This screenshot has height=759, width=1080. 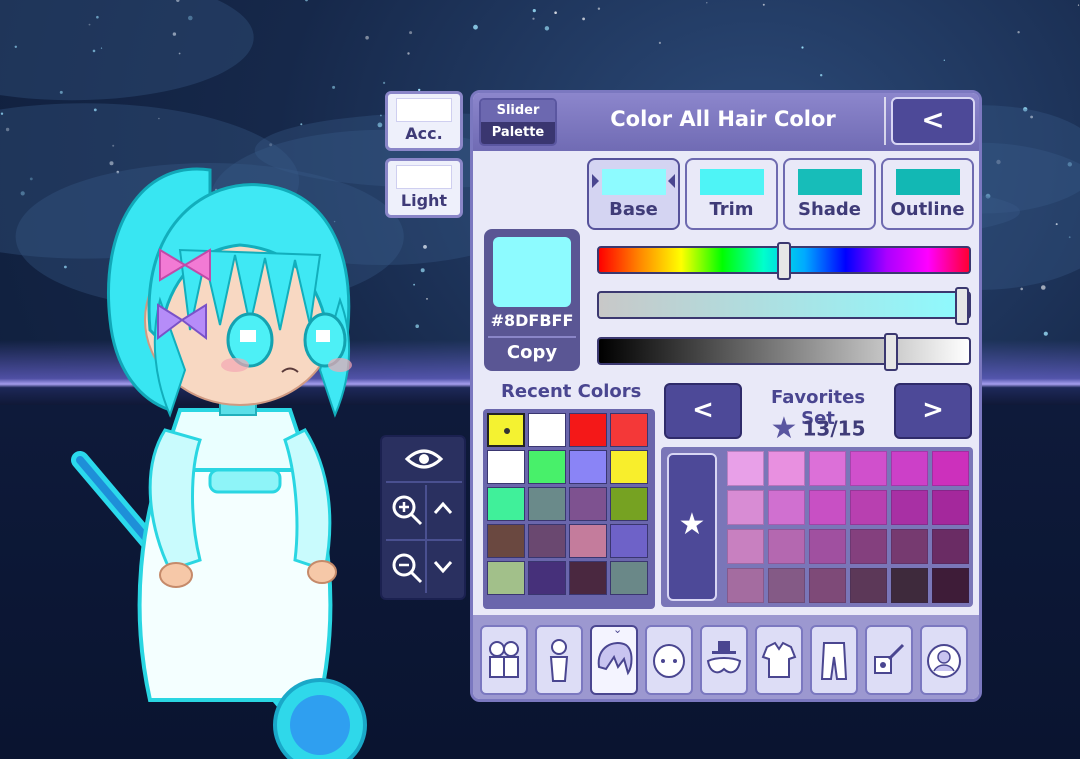 I want to click on tab-outline: Outline, so click(x=927, y=194).